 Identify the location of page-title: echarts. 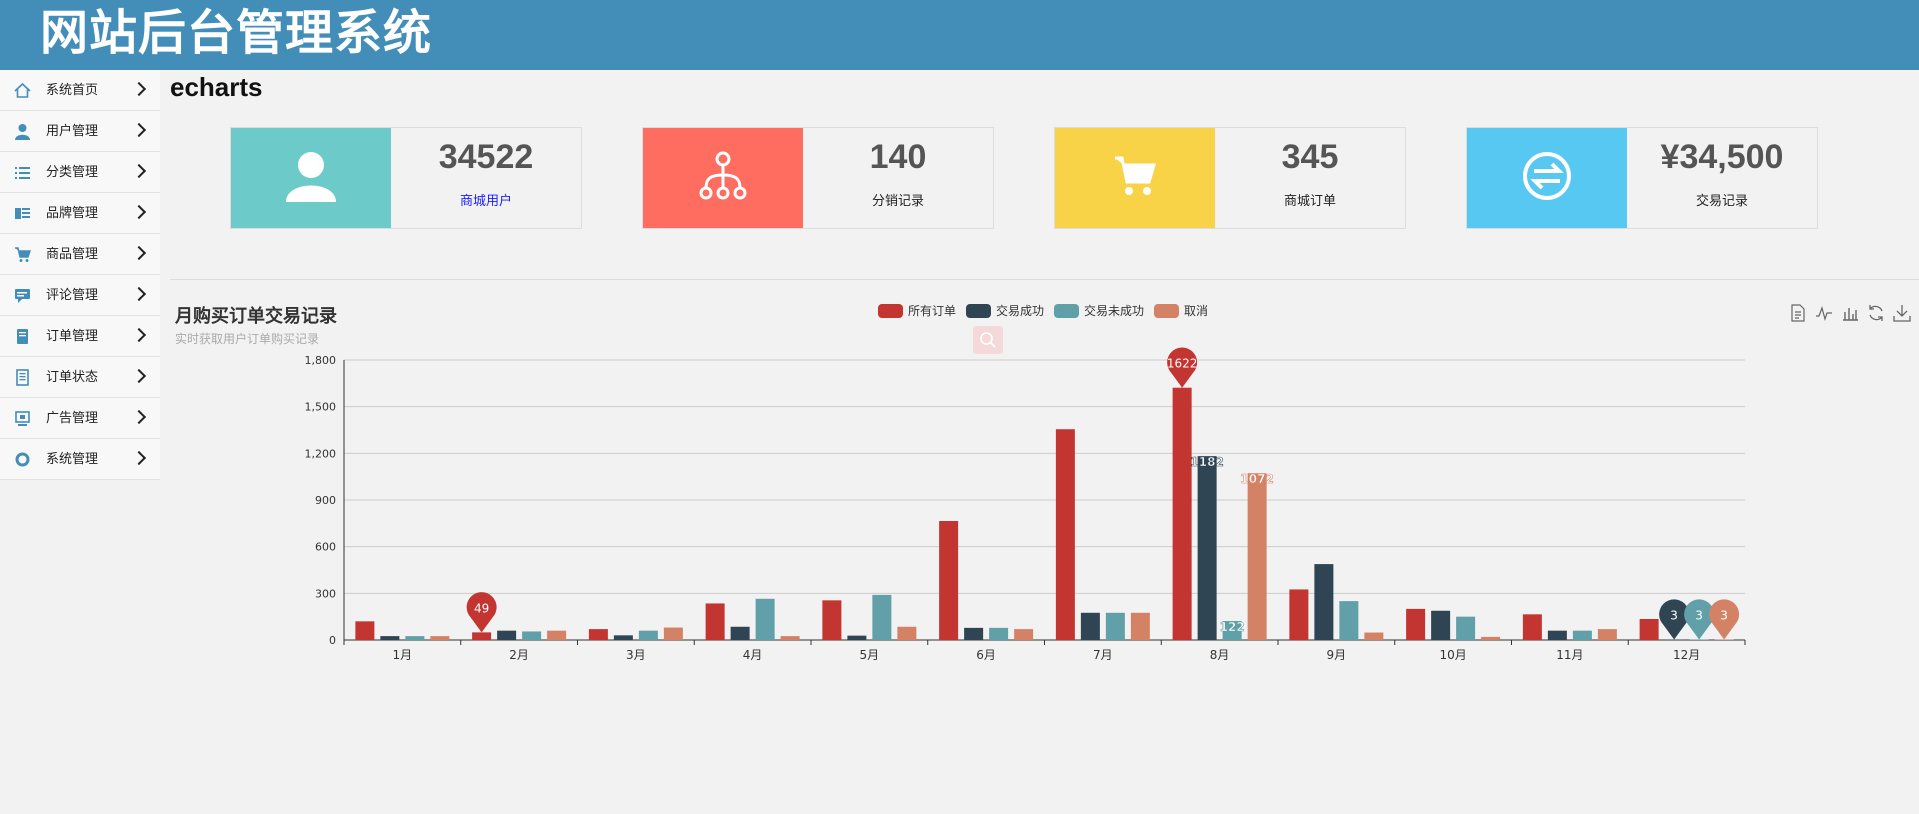
(216, 87).